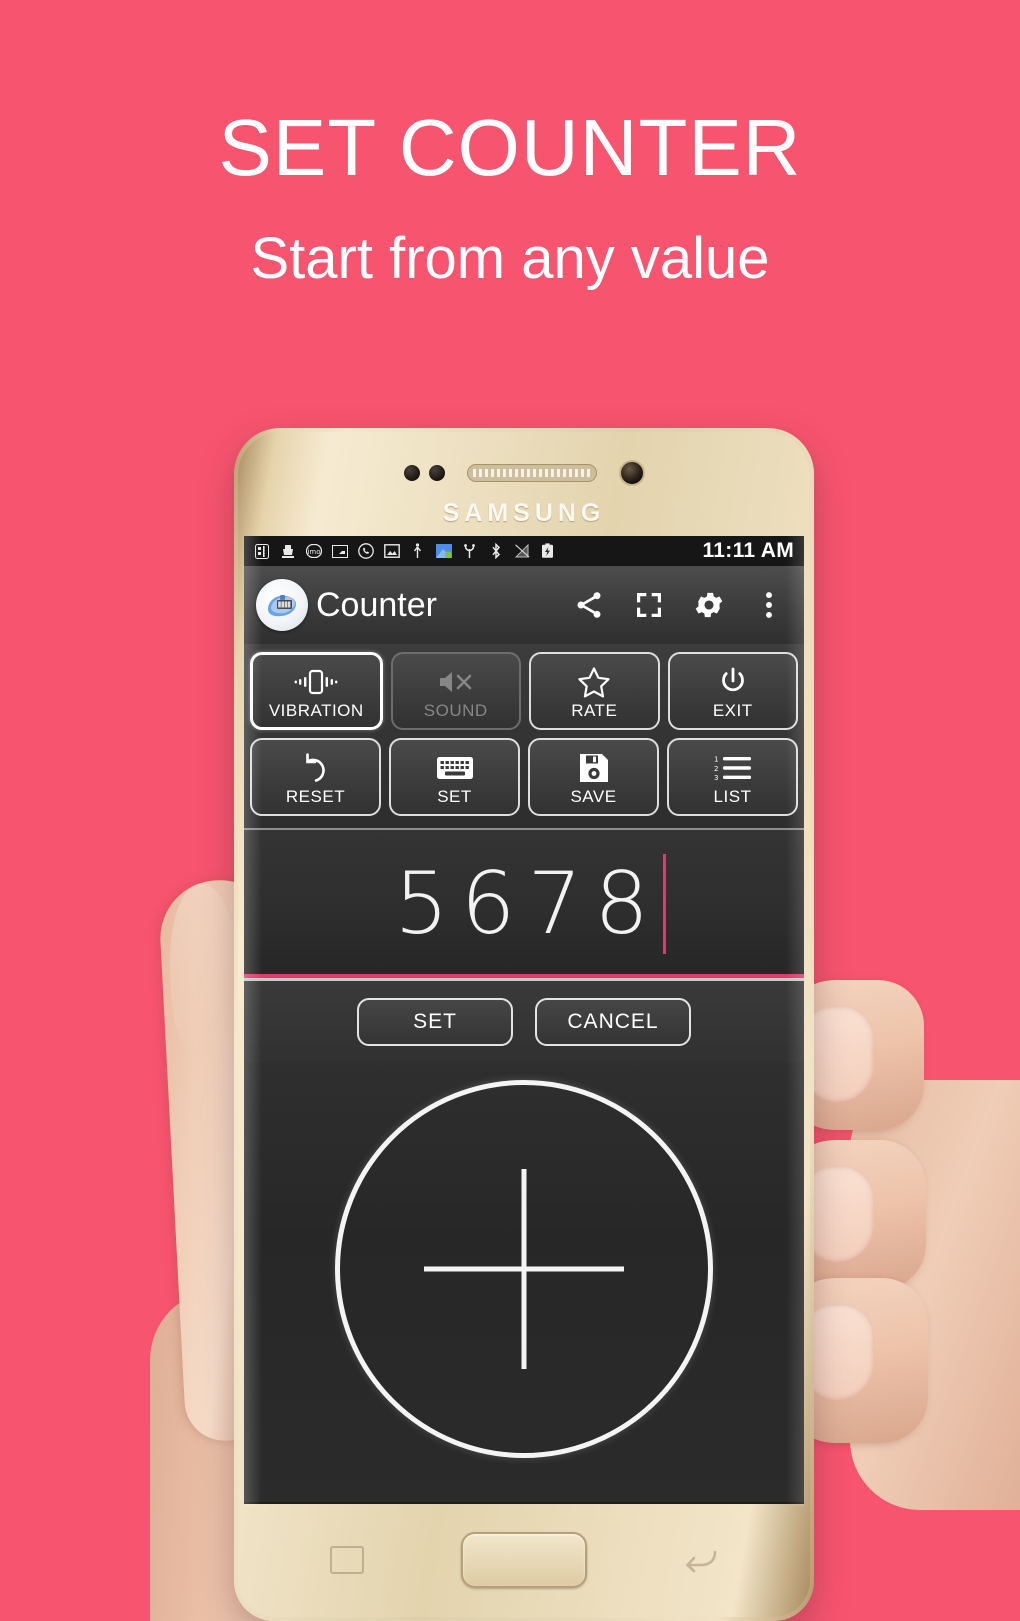 The image size is (1020, 1621). Describe the element at coordinates (495, 551) in the screenshot. I see `bluetooth-icon` at that location.